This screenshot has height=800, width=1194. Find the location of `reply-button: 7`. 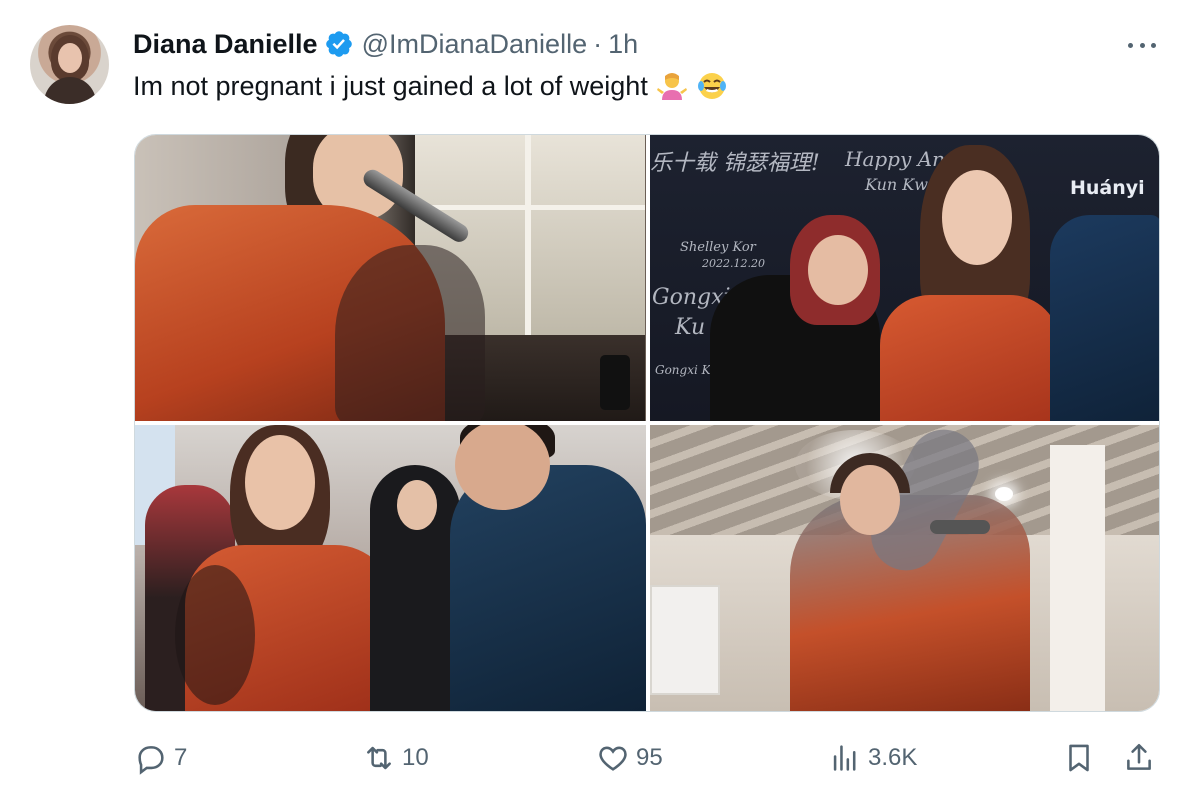

reply-button: 7 is located at coordinates (160, 758).